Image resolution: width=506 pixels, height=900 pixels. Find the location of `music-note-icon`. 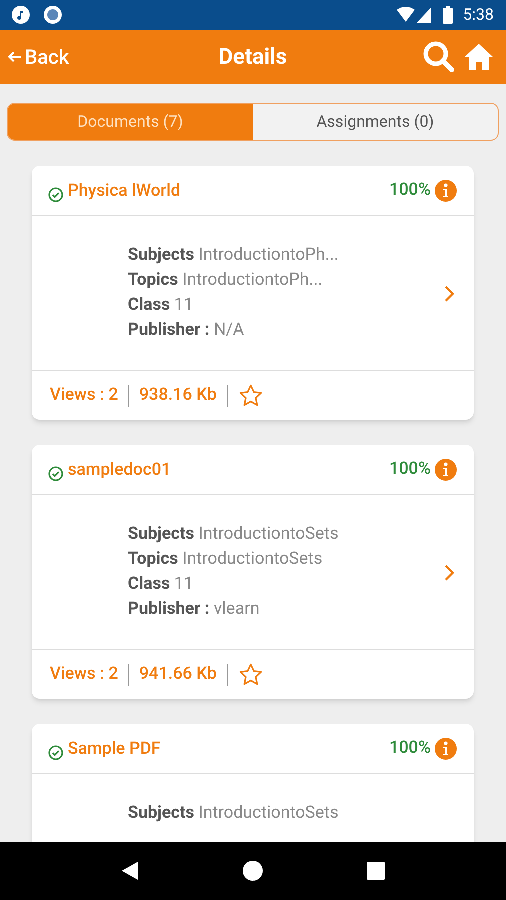

music-note-icon is located at coordinates (21, 15).